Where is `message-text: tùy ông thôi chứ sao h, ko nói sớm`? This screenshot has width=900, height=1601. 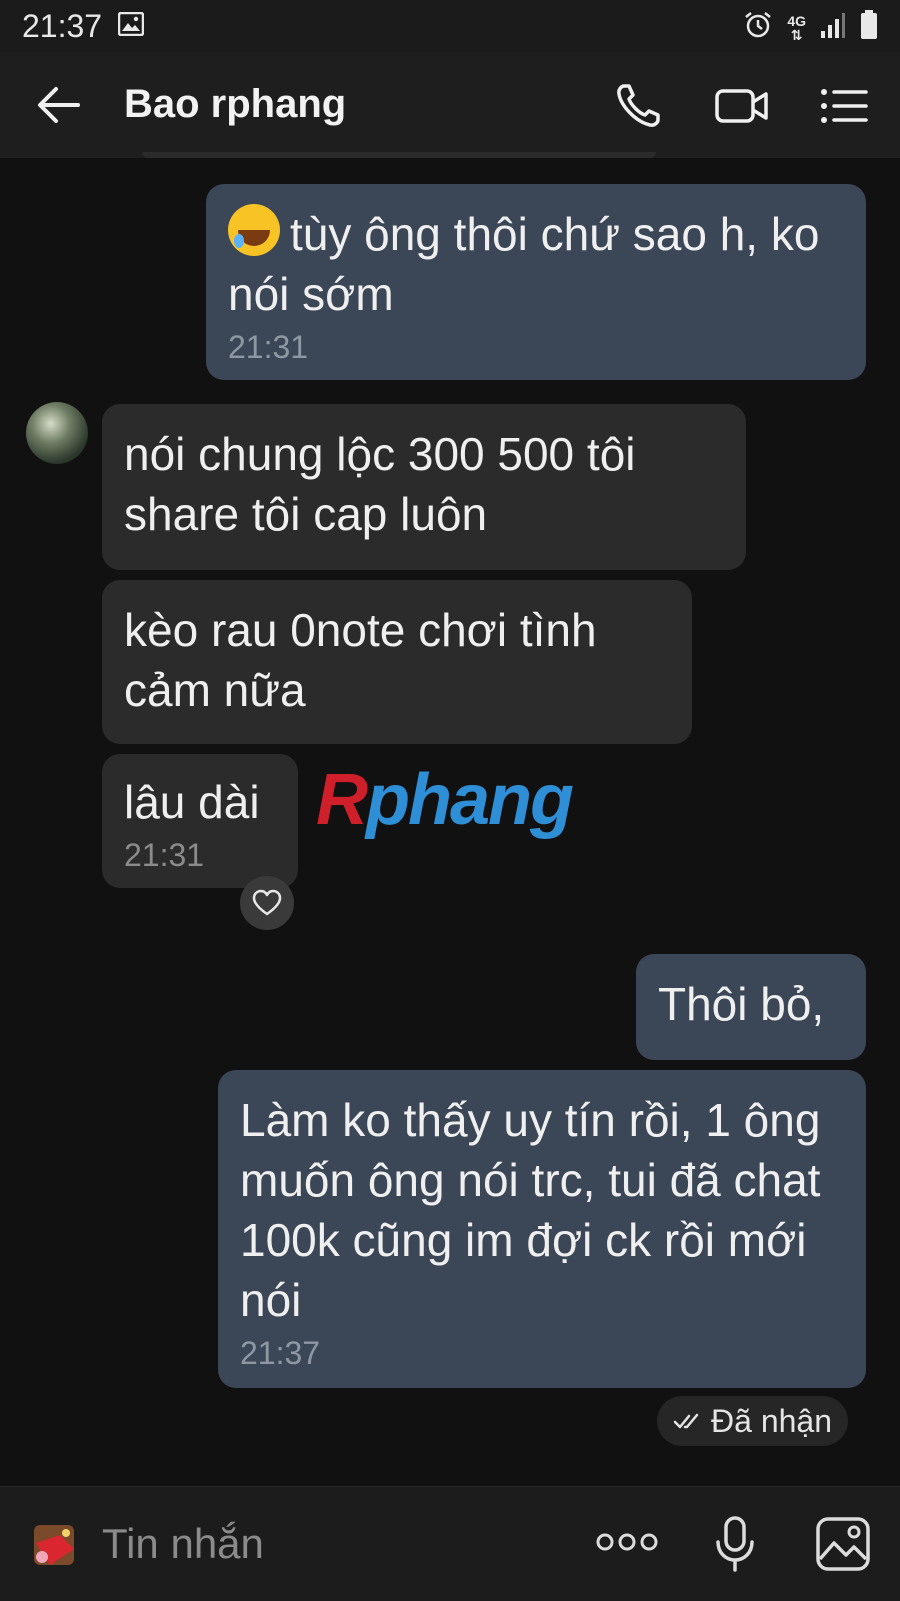 message-text: tùy ông thôi chứ sao h, ko nói sớm is located at coordinates (524, 264).